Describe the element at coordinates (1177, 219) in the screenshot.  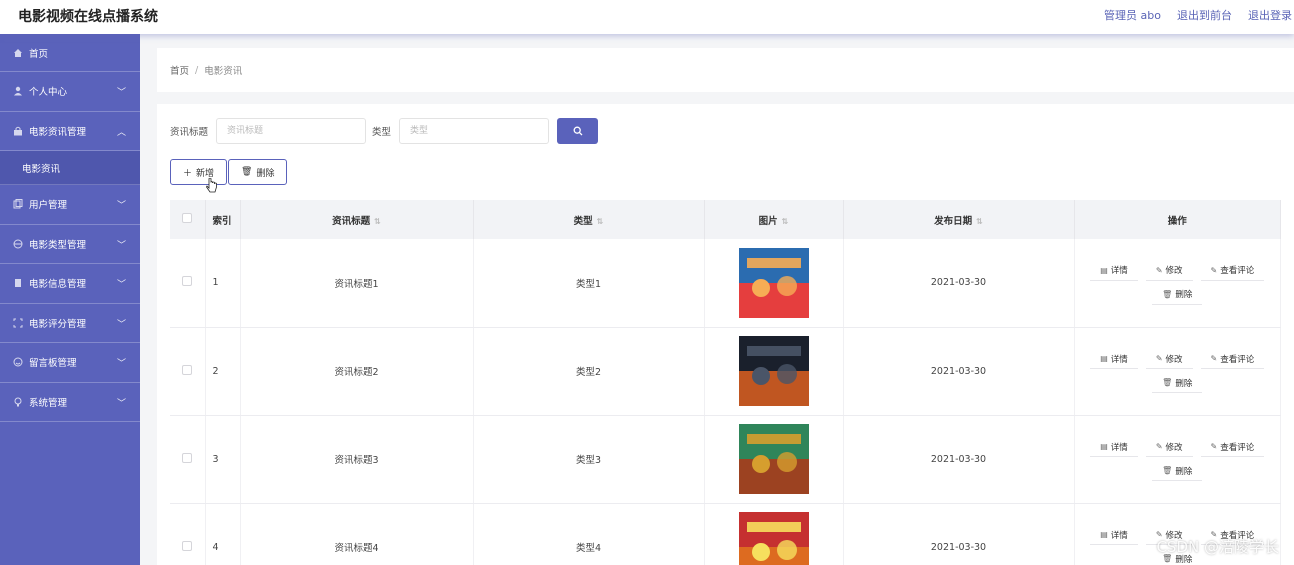
I see `header-ops: 操作` at that location.